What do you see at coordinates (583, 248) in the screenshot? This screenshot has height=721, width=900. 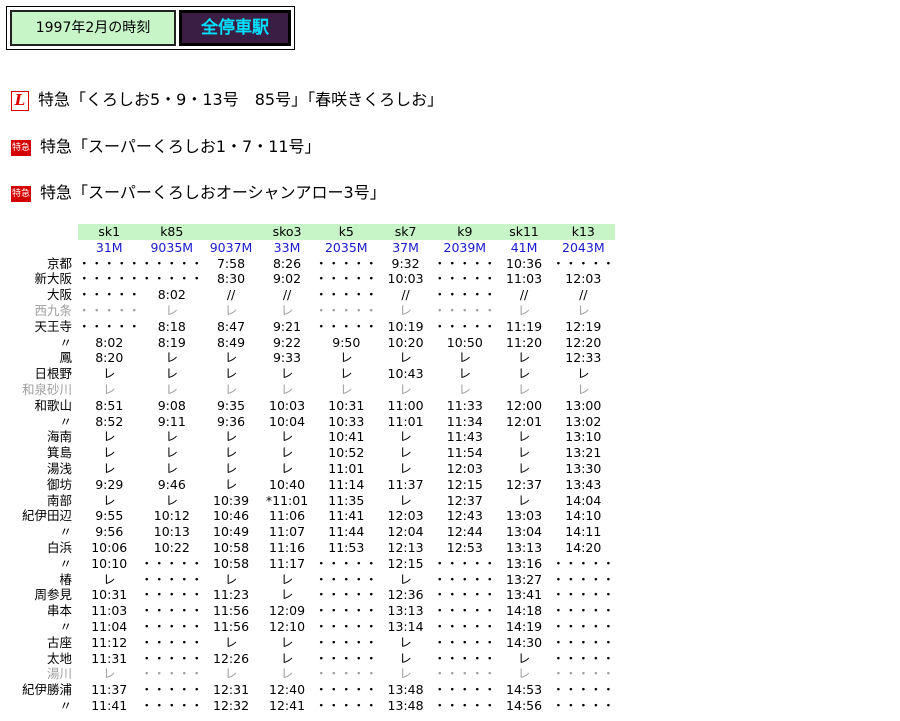 I see `train-number: 2043M` at bounding box center [583, 248].